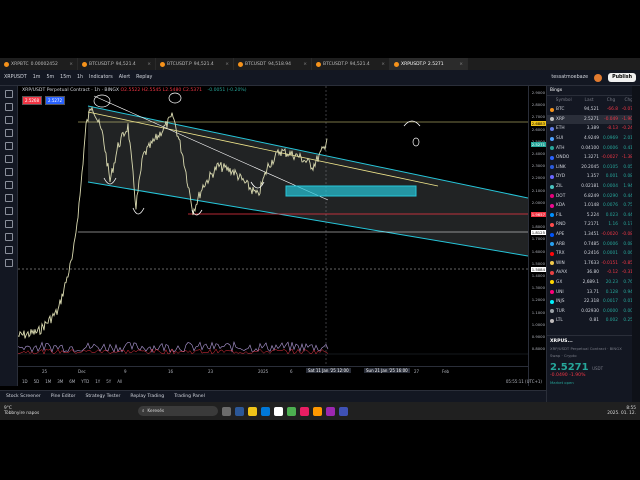  What do you see at coordinates (593, 148) in the screenshot?
I see `watchlist-row: ATH 0.04100 0.0006 0.41%` at bounding box center [593, 148].